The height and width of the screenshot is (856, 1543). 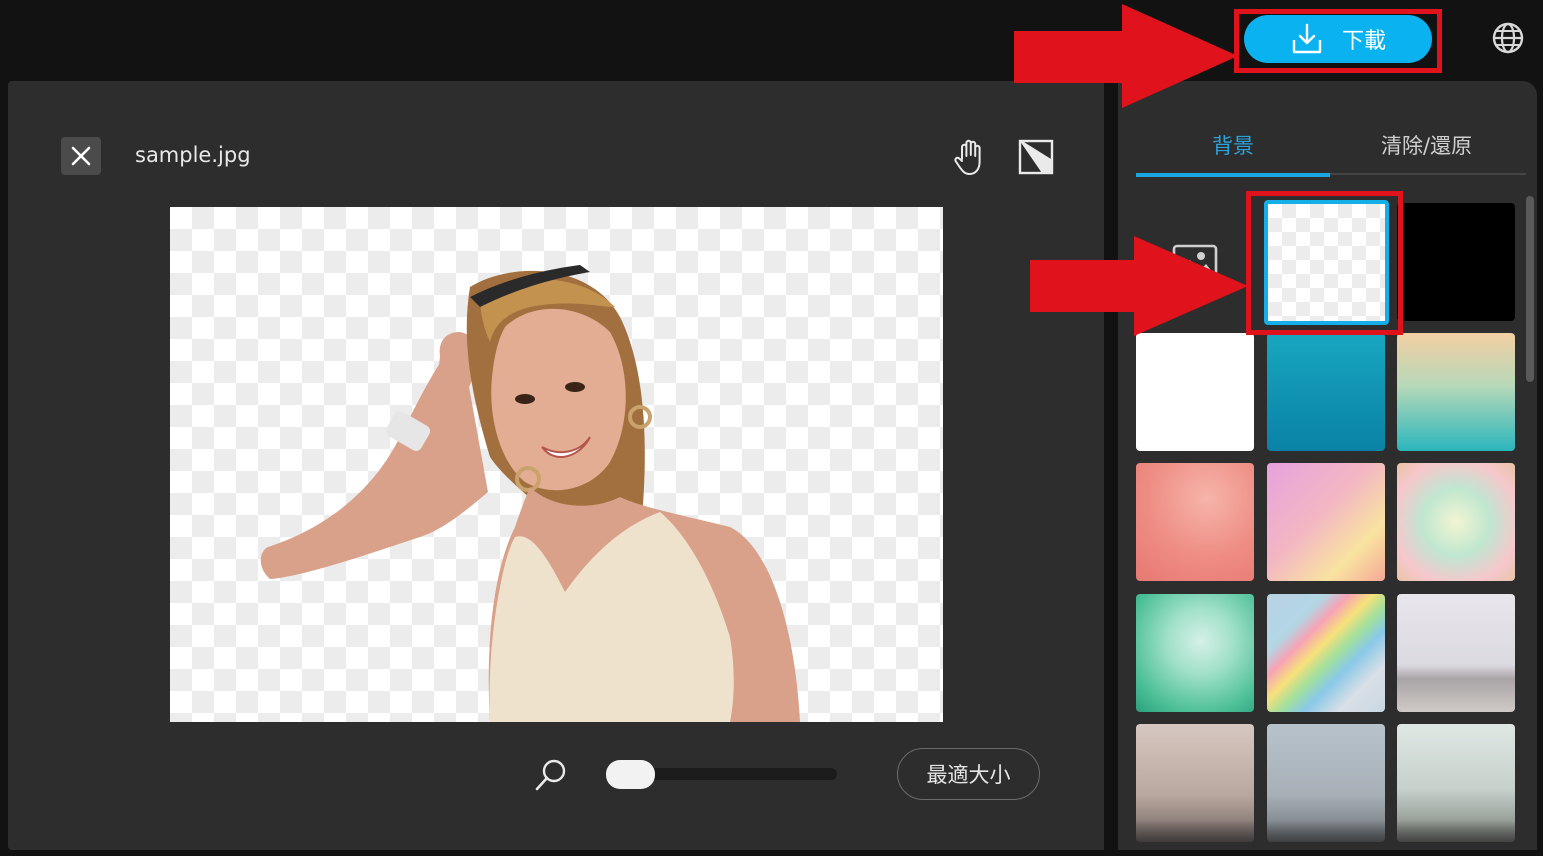 I want to click on hand-icon, so click(x=971, y=157).